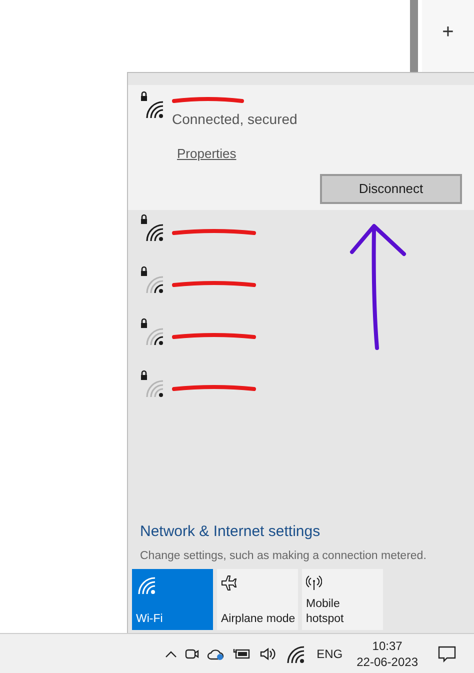 The width and height of the screenshot is (474, 673). Describe the element at coordinates (284, 556) in the screenshot. I see `settings-hint: Change settings, such as making a connection metered.` at that location.